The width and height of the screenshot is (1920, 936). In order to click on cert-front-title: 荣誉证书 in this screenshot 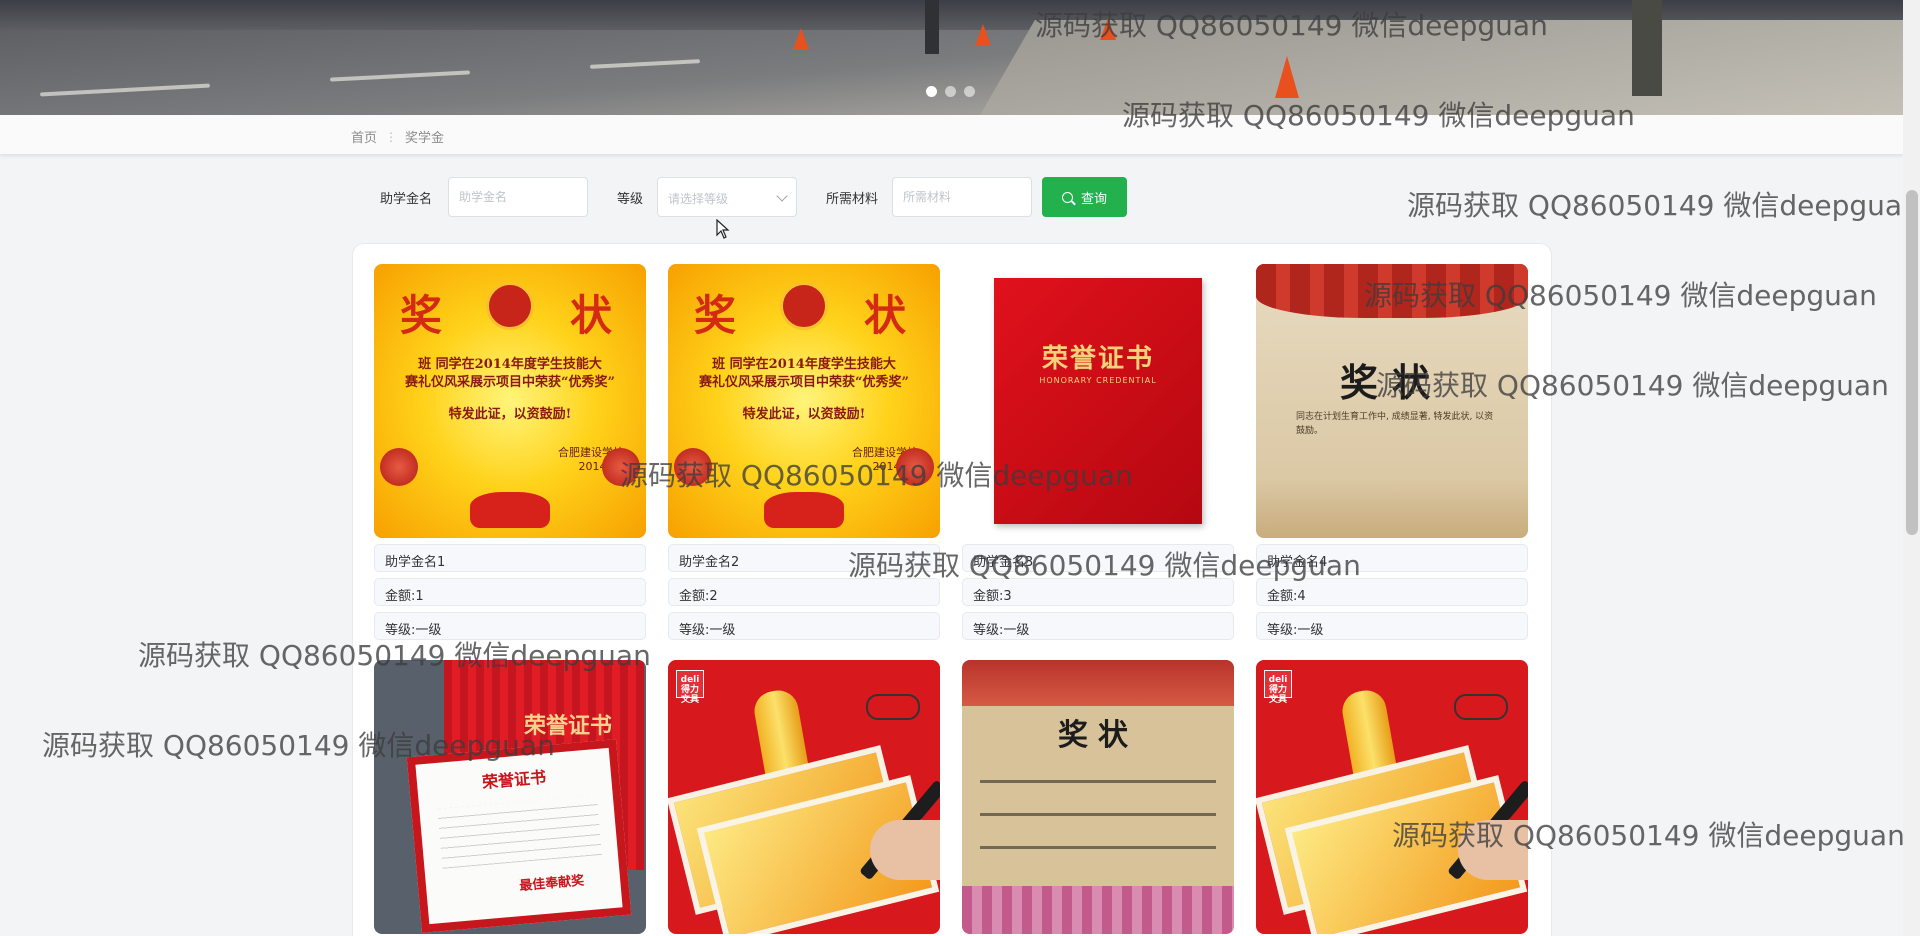, I will do `click(514, 779)`.